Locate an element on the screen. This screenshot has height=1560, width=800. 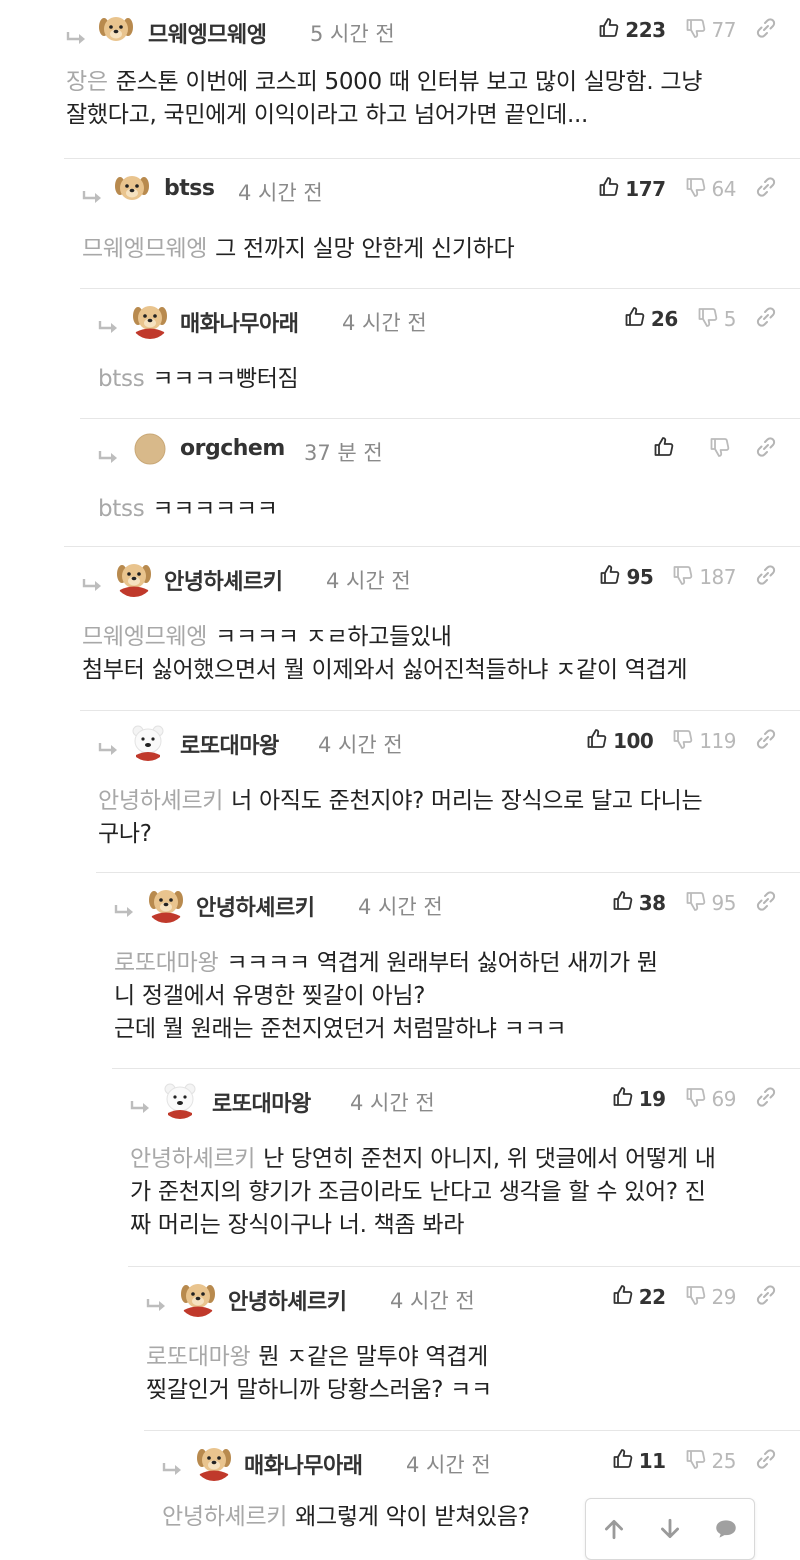
upvote-button is located at coordinates (671, 449).